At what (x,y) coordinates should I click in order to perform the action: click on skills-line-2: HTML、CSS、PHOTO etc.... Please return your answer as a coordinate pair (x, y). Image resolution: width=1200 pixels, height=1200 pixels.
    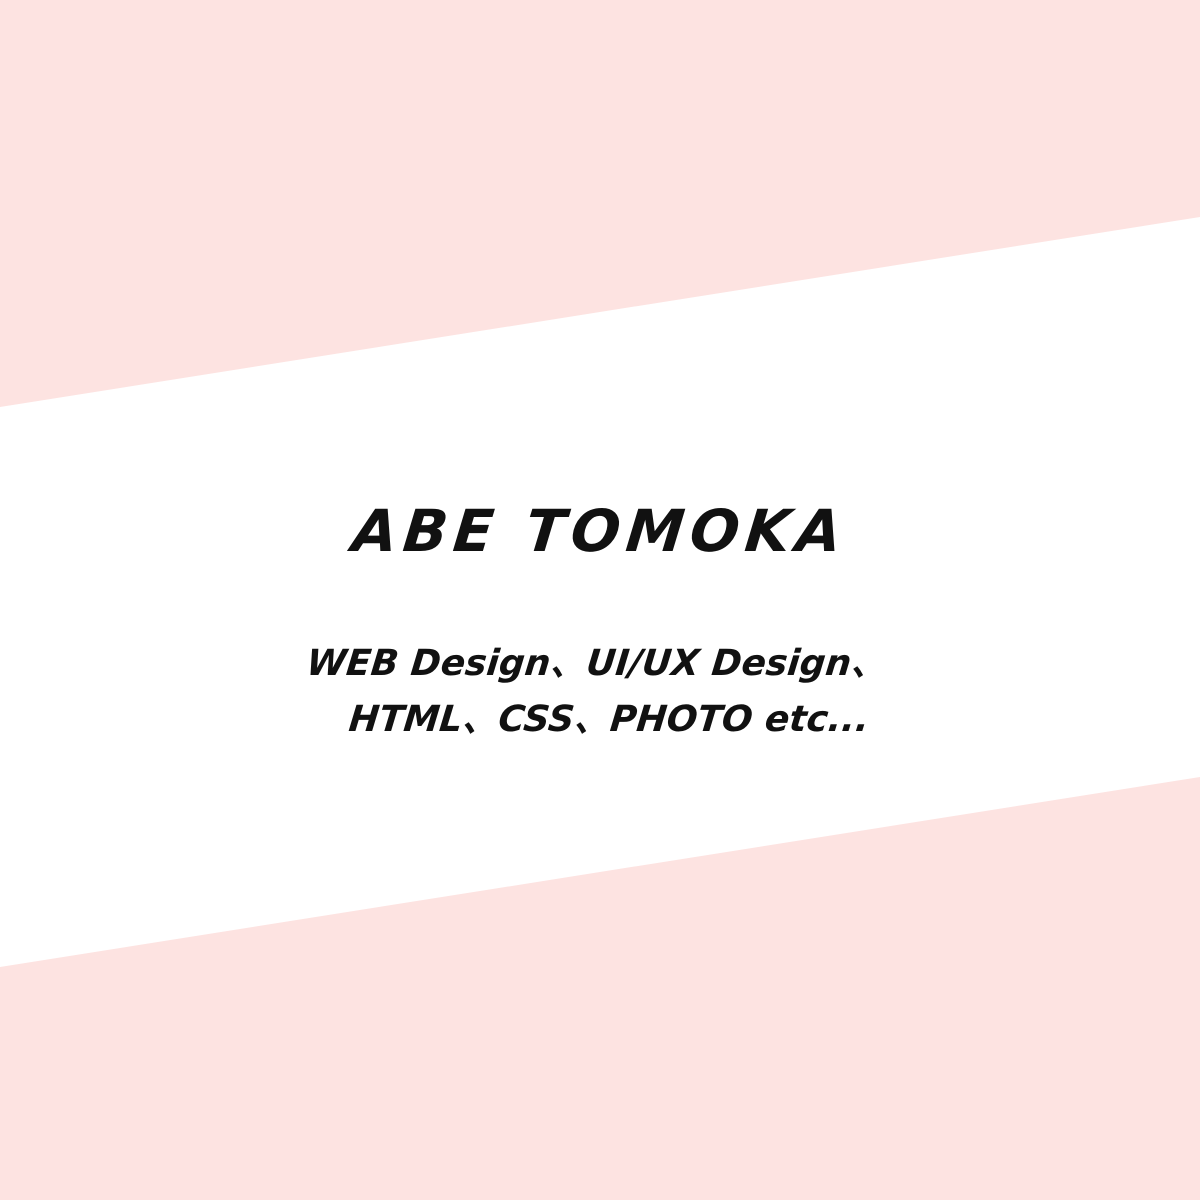
    Looking at the image, I should click on (609, 719).